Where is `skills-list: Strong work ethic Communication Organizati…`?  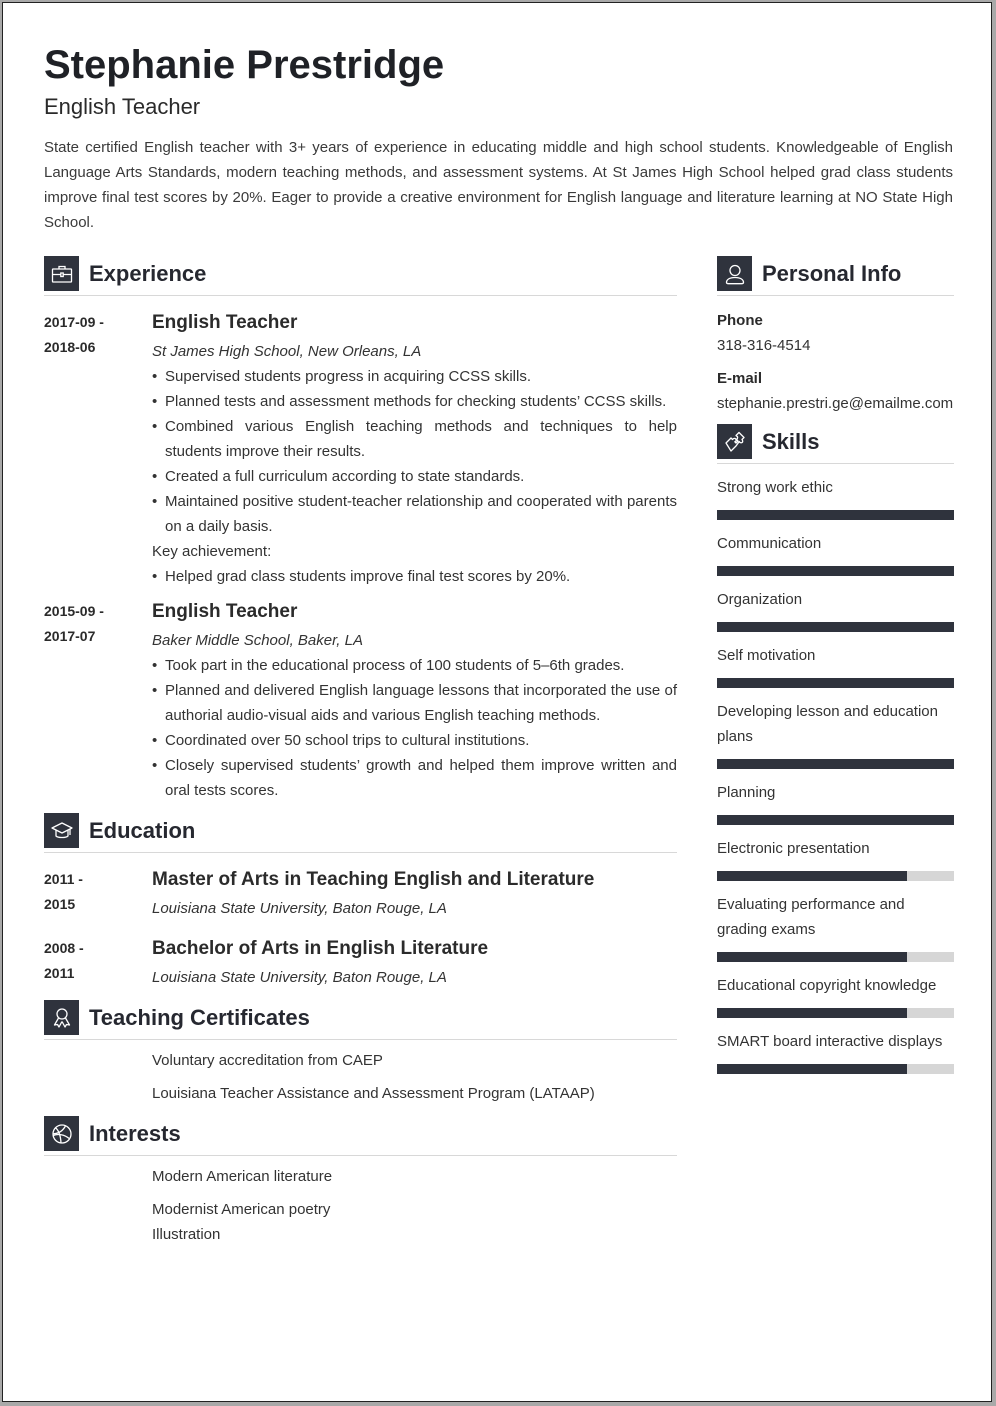 skills-list: Strong work ethic Communication Organizati… is located at coordinates (835, 774).